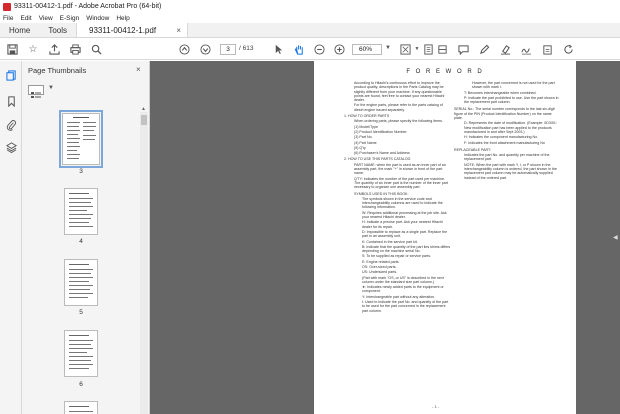 This screenshot has width=620, height=414. What do you see at coordinates (96, 49) in the screenshot?
I see `search-icon` at bounding box center [96, 49].